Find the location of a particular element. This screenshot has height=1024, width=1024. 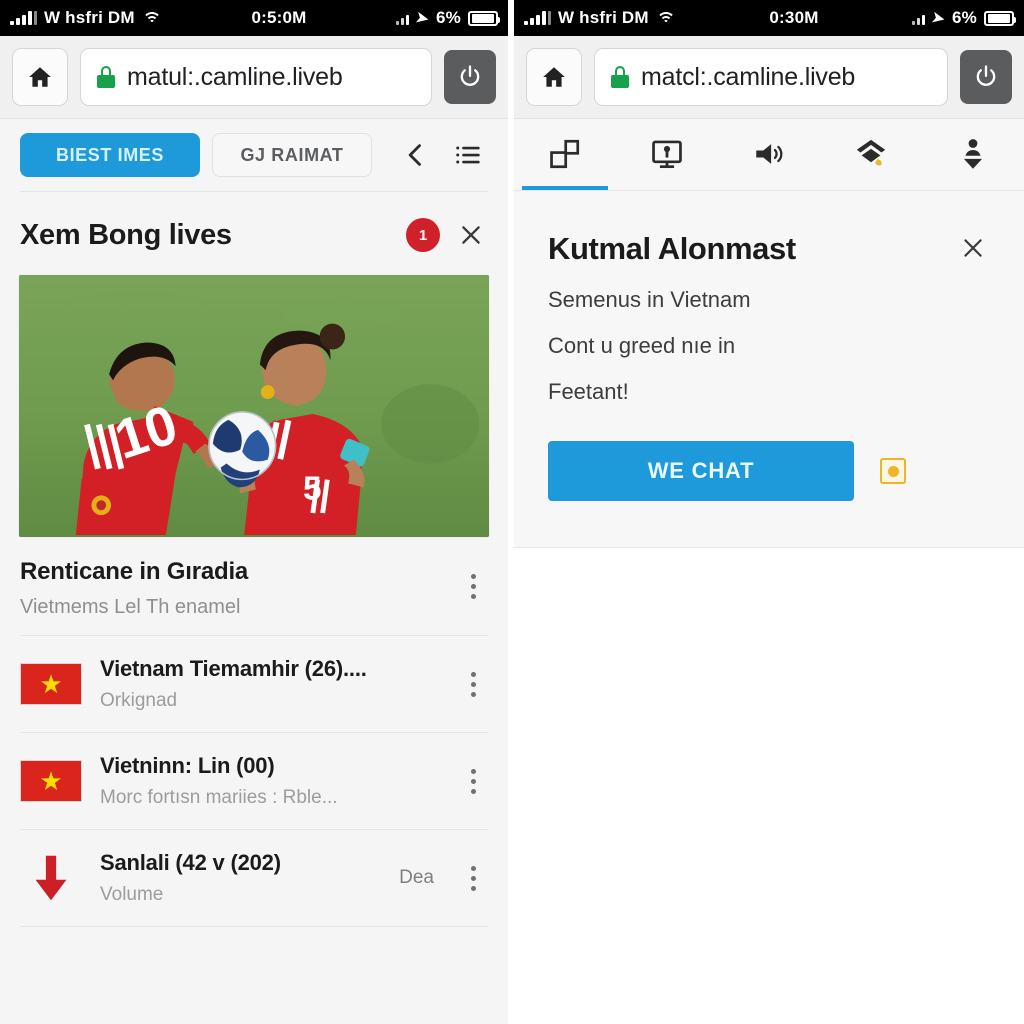

list-item-main: Sanlali (42 v (202) Volume is located at coordinates (240, 878).